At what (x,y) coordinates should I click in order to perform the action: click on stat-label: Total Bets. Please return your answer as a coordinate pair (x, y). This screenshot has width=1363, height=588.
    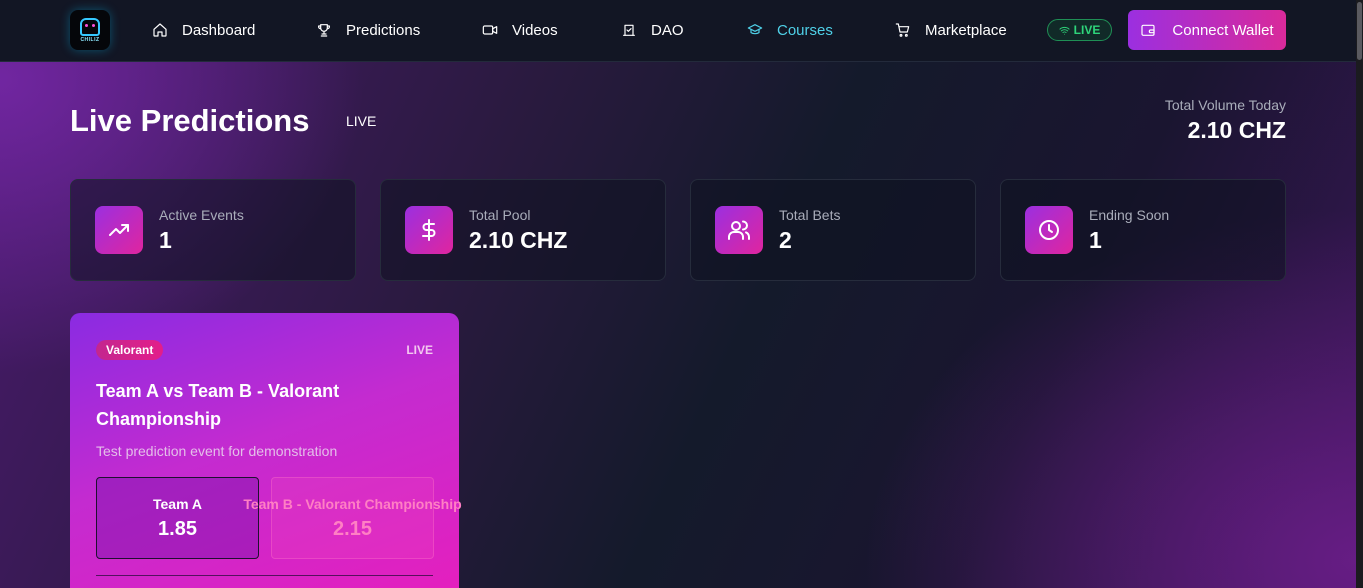
    Looking at the image, I should click on (810, 215).